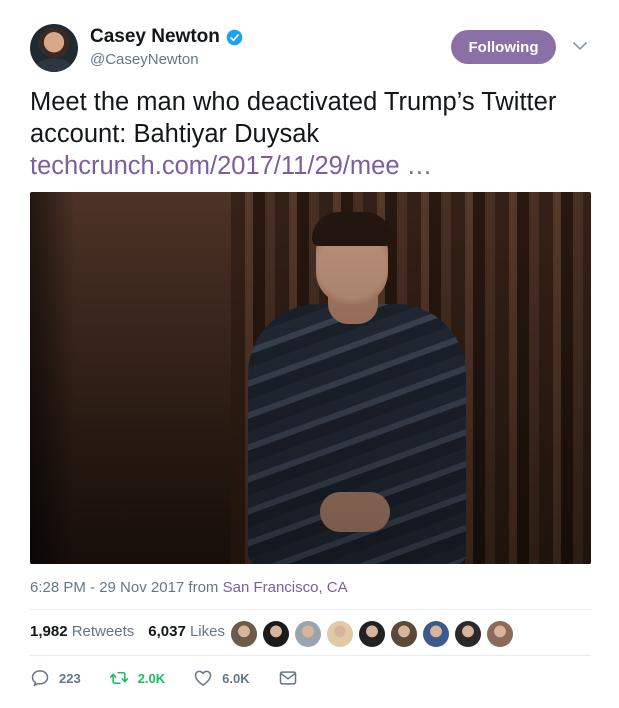 The width and height of the screenshot is (619, 708). I want to click on envelope-icon, so click(287, 678).